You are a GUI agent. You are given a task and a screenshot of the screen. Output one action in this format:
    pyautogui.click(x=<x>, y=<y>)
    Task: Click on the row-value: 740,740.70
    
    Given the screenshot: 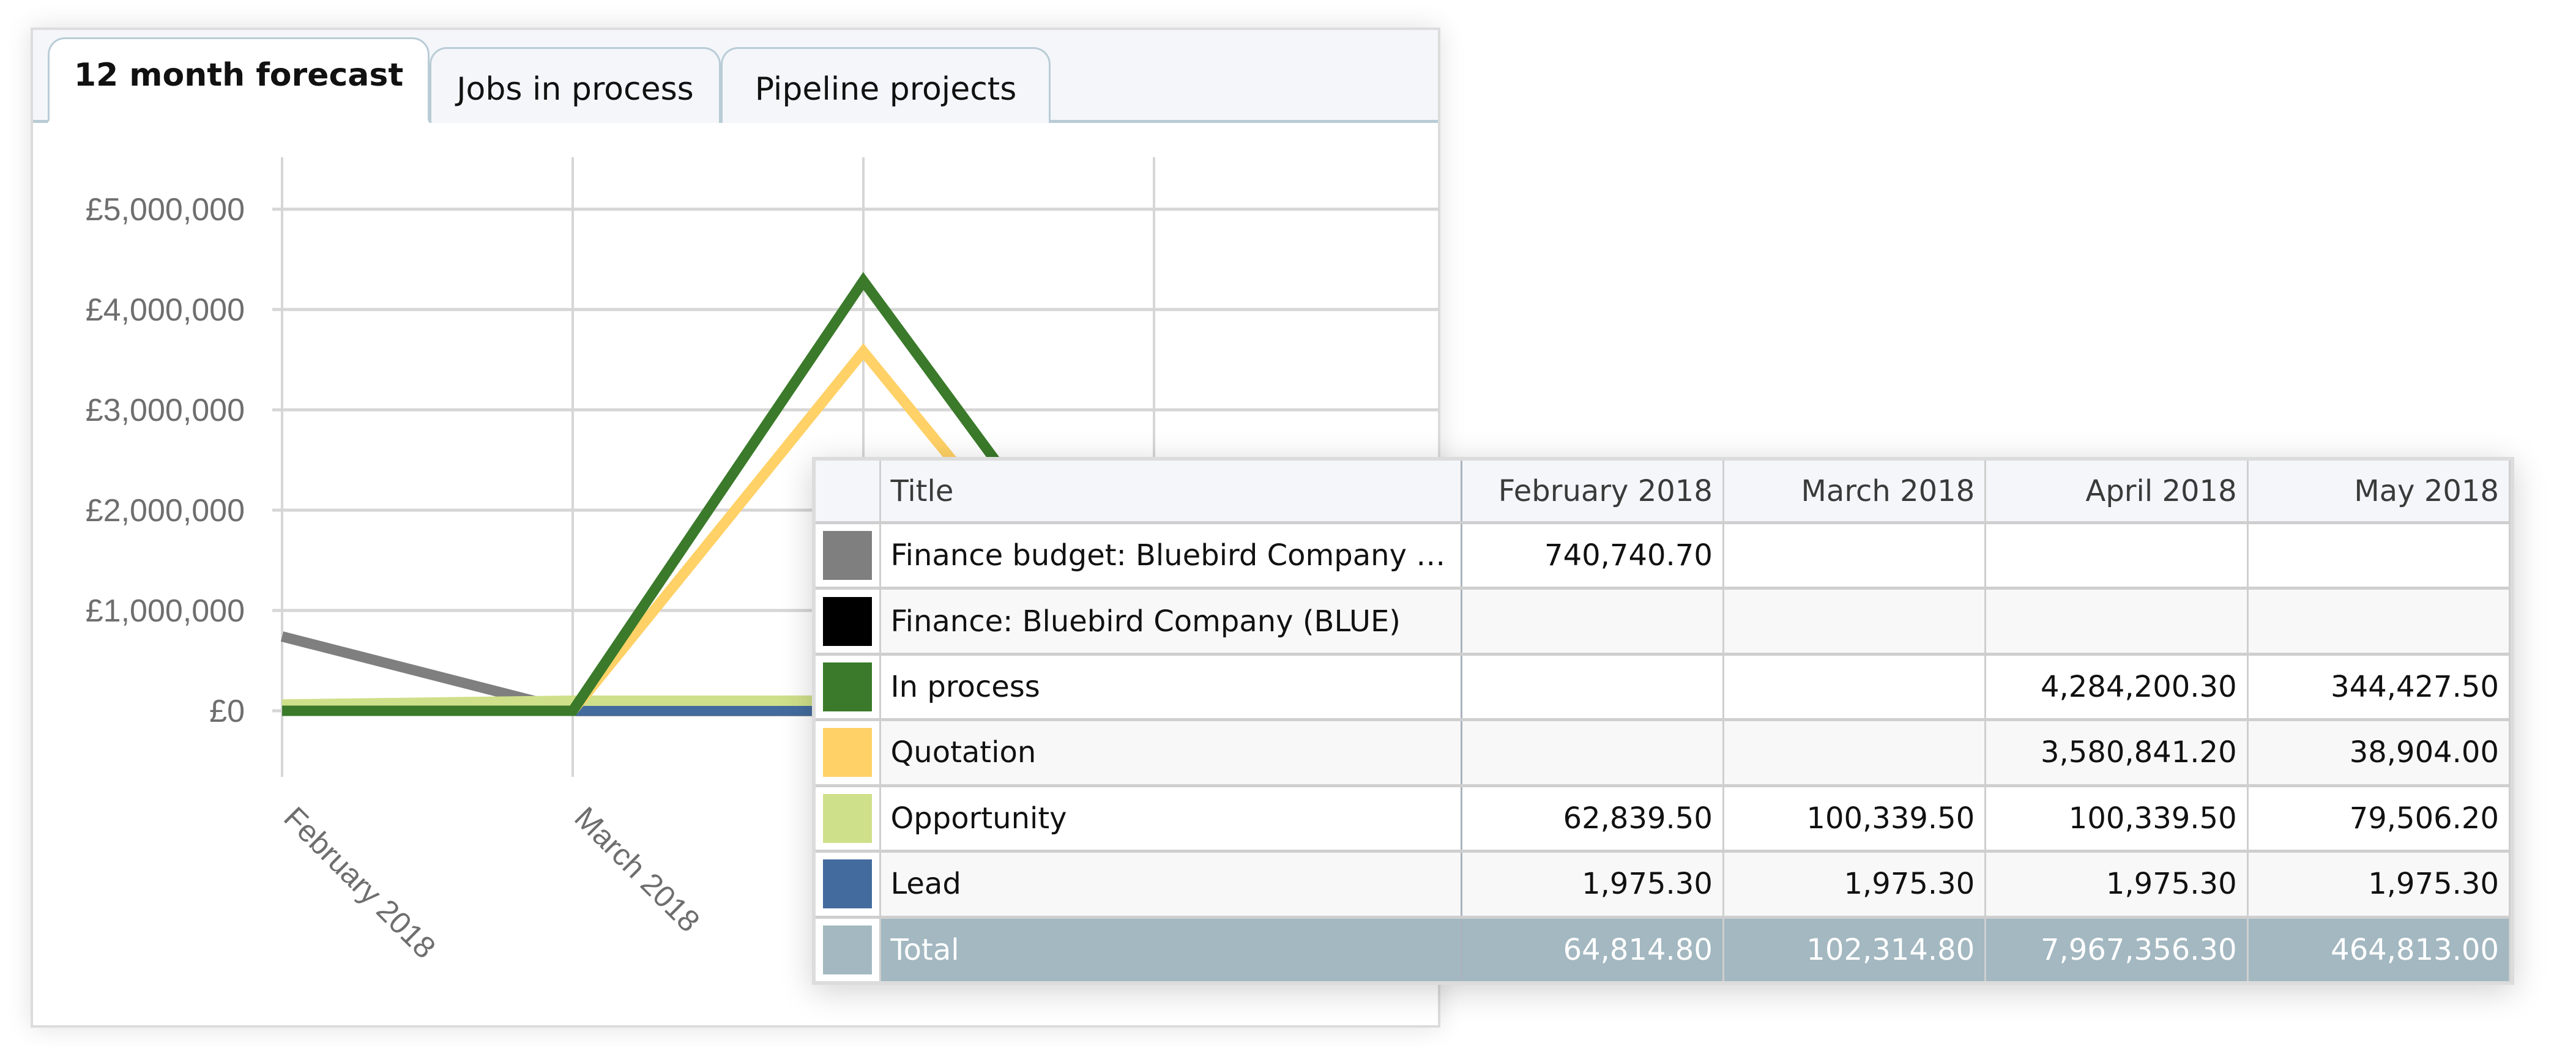 What is the action you would take?
    pyautogui.click(x=1593, y=556)
    